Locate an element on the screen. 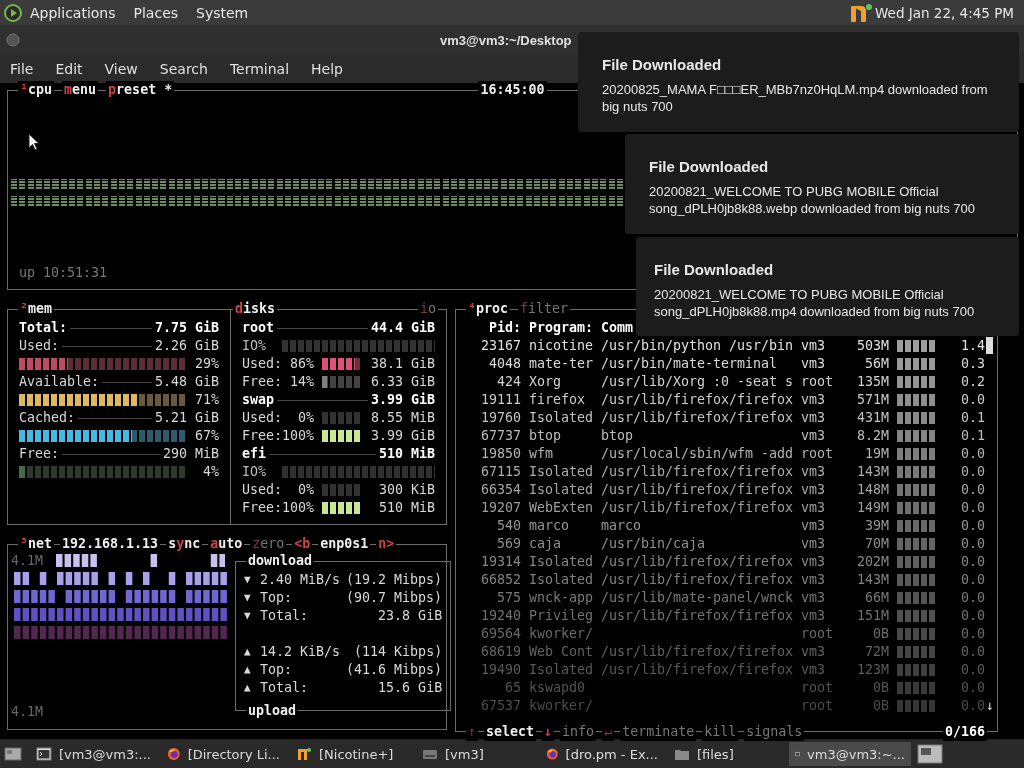 This screenshot has width=1024, height=768. percent-text: 86% is located at coordinates (301, 364).